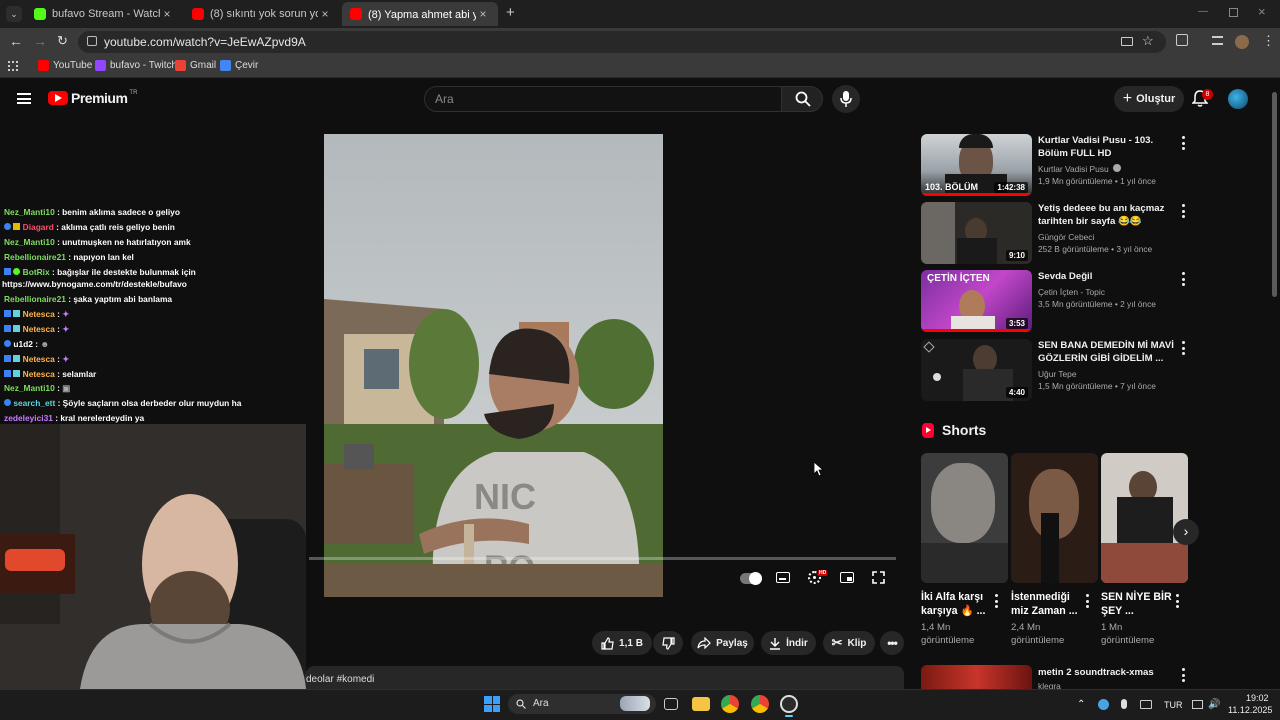  What do you see at coordinates (1233, 12) in the screenshot?
I see `restore-icon` at bounding box center [1233, 12].